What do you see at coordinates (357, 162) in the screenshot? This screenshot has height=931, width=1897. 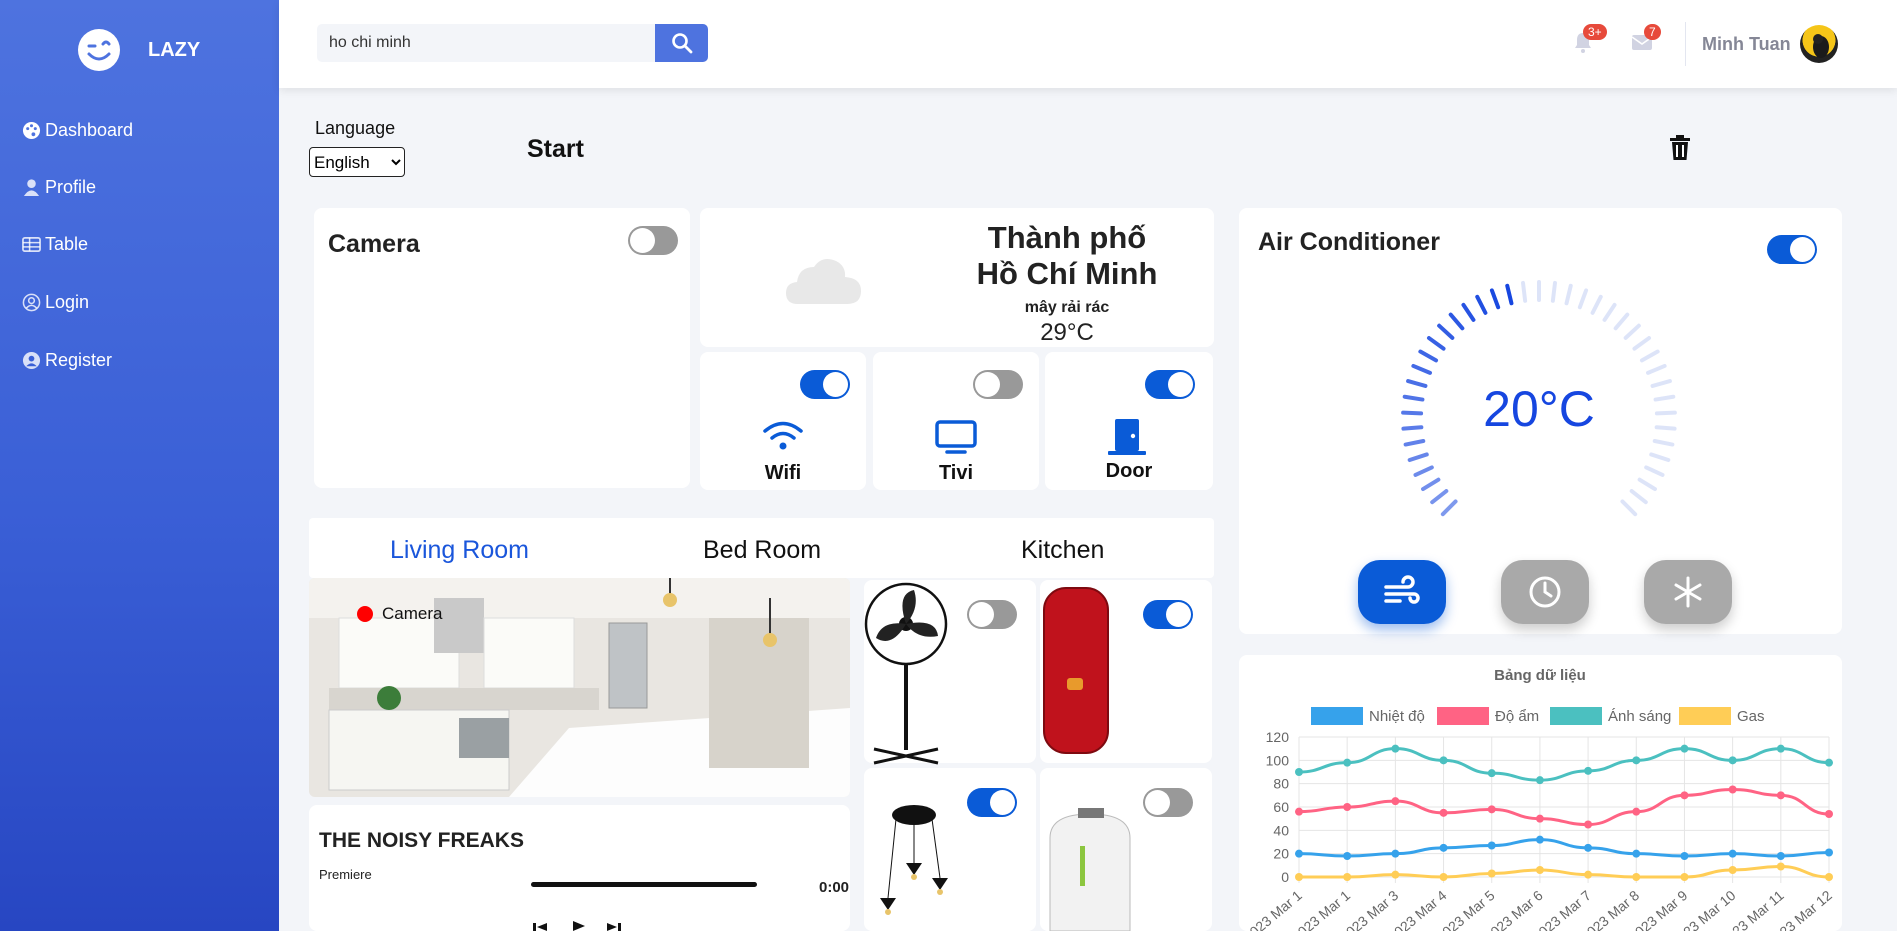 I see `language-select: English` at bounding box center [357, 162].